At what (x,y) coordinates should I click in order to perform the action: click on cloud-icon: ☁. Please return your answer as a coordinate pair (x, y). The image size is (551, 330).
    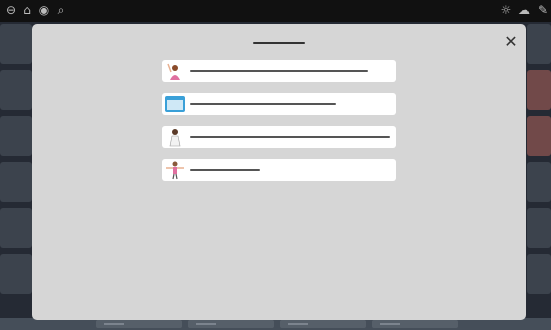
    Looking at the image, I should click on (524, 10).